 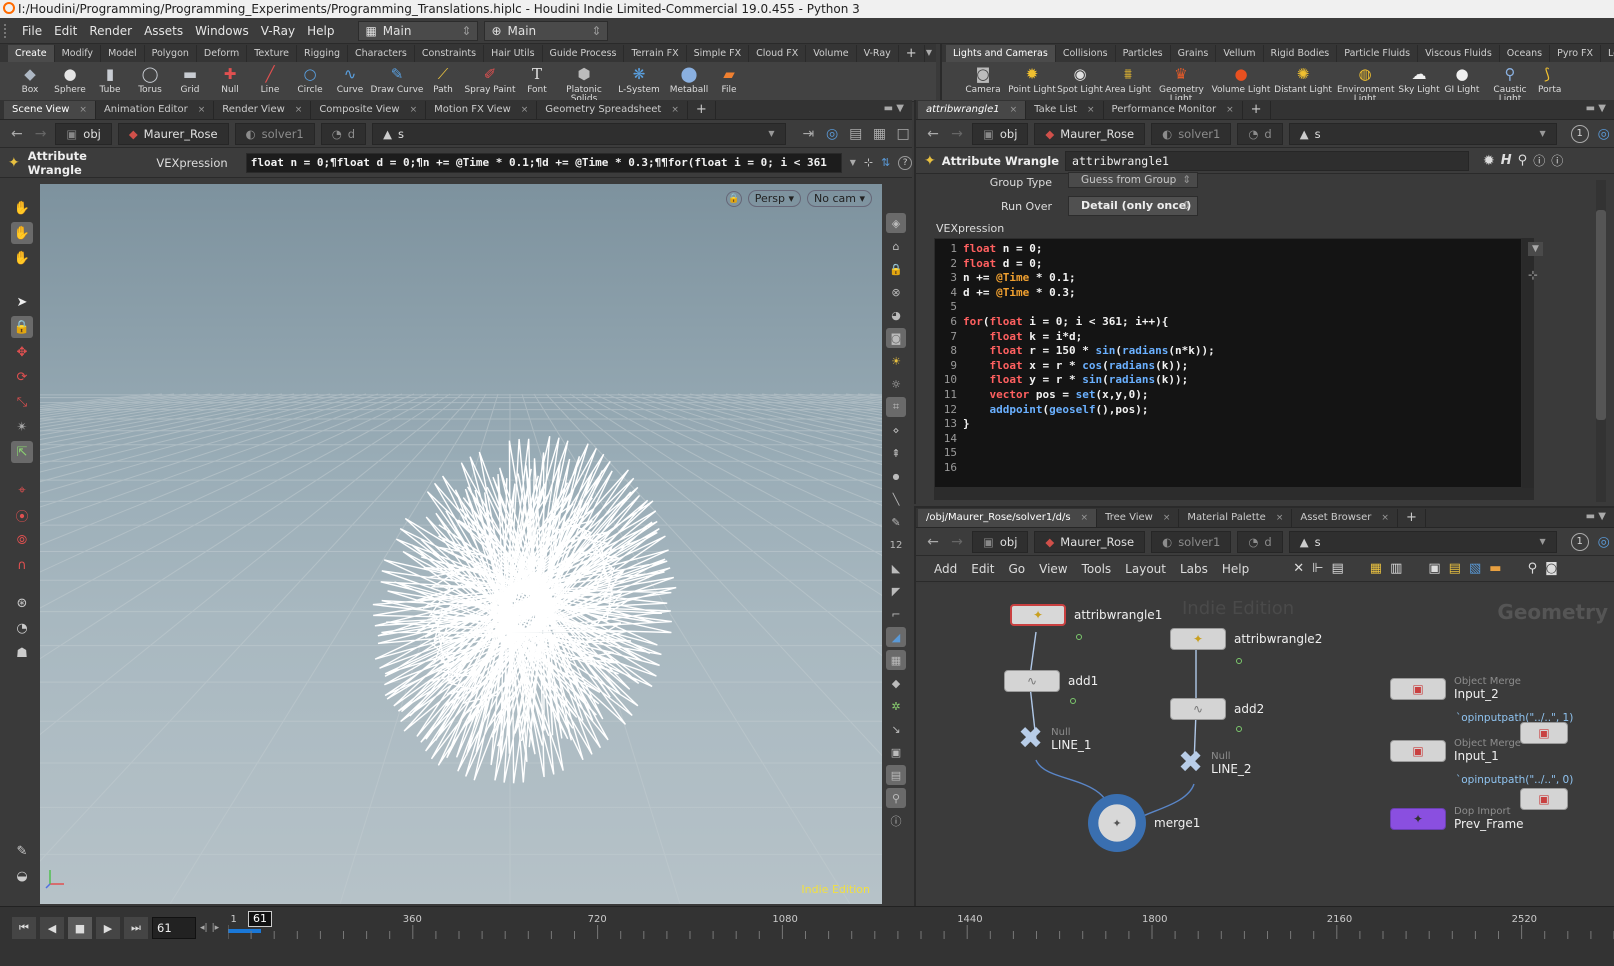 I want to click on pin-view-icon: ⚲, so click(x=896, y=798).